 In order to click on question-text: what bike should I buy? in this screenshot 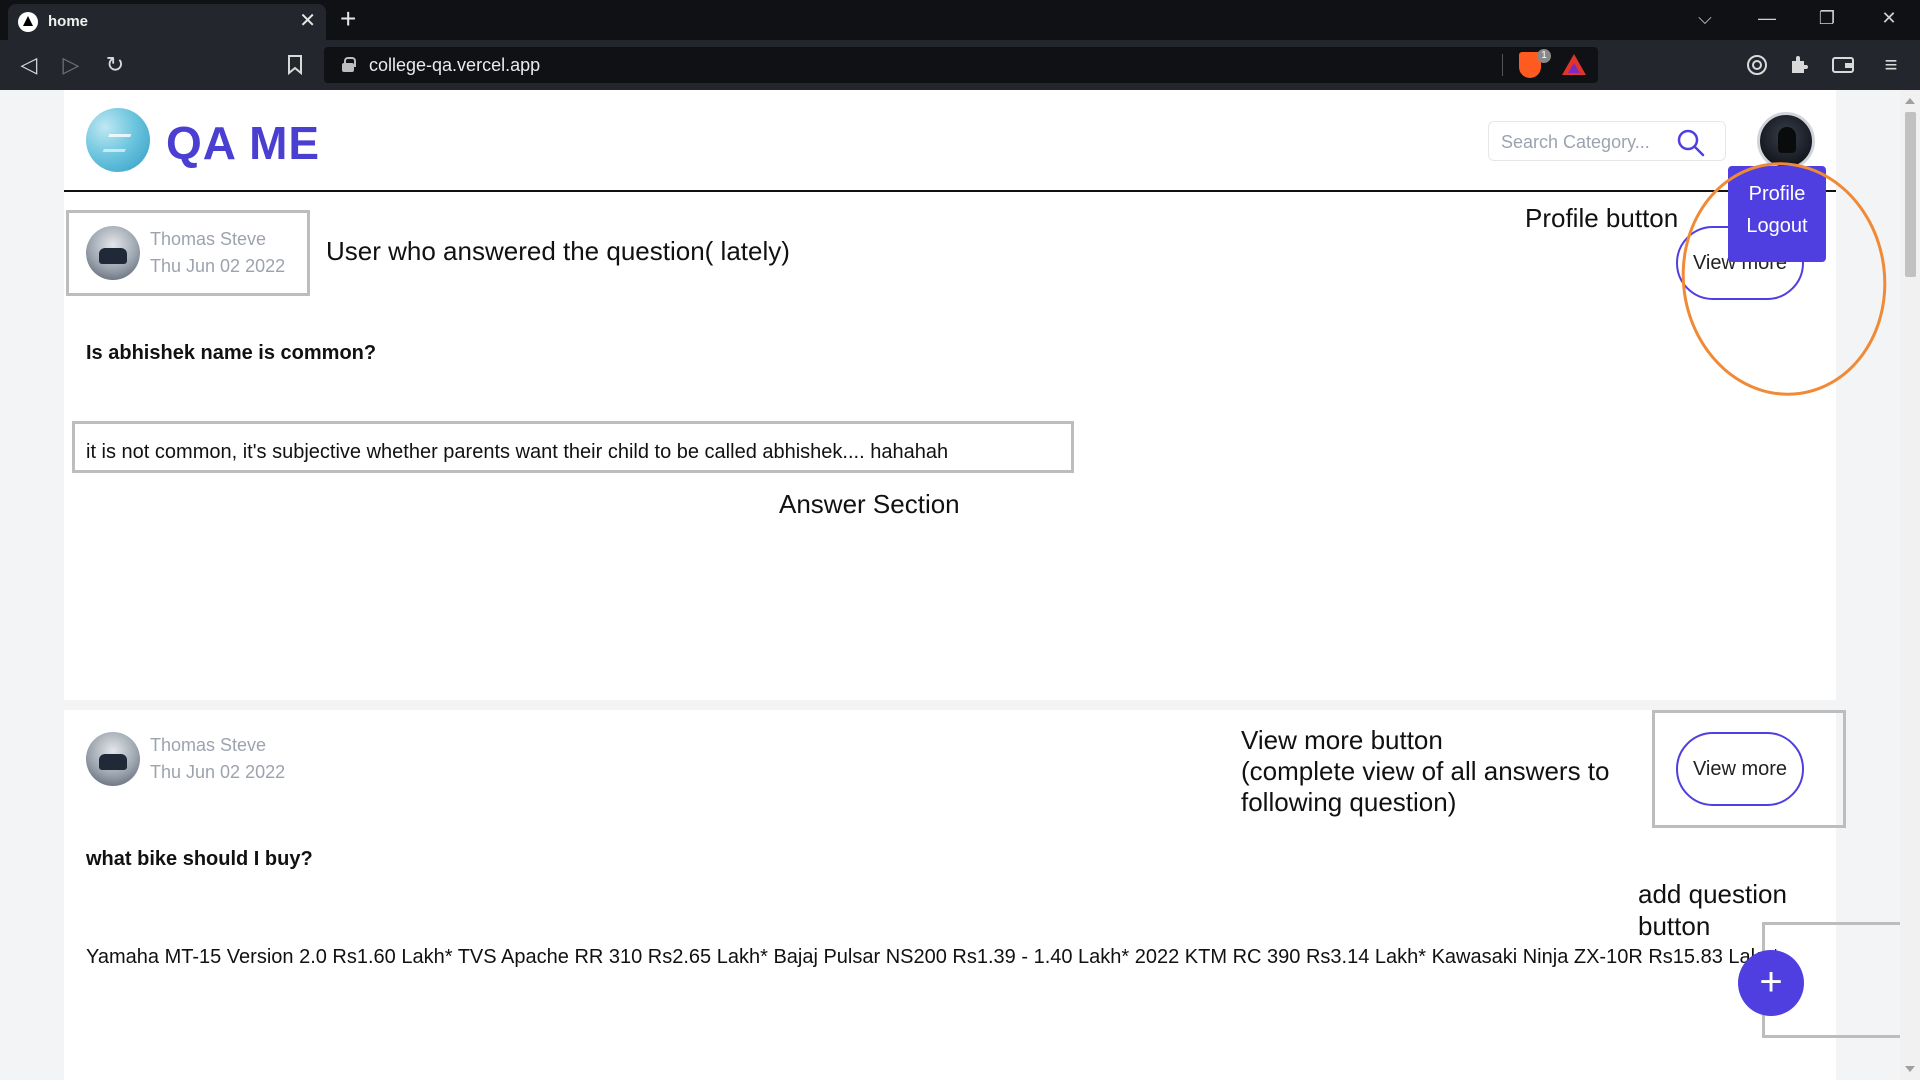, I will do `click(199, 859)`.